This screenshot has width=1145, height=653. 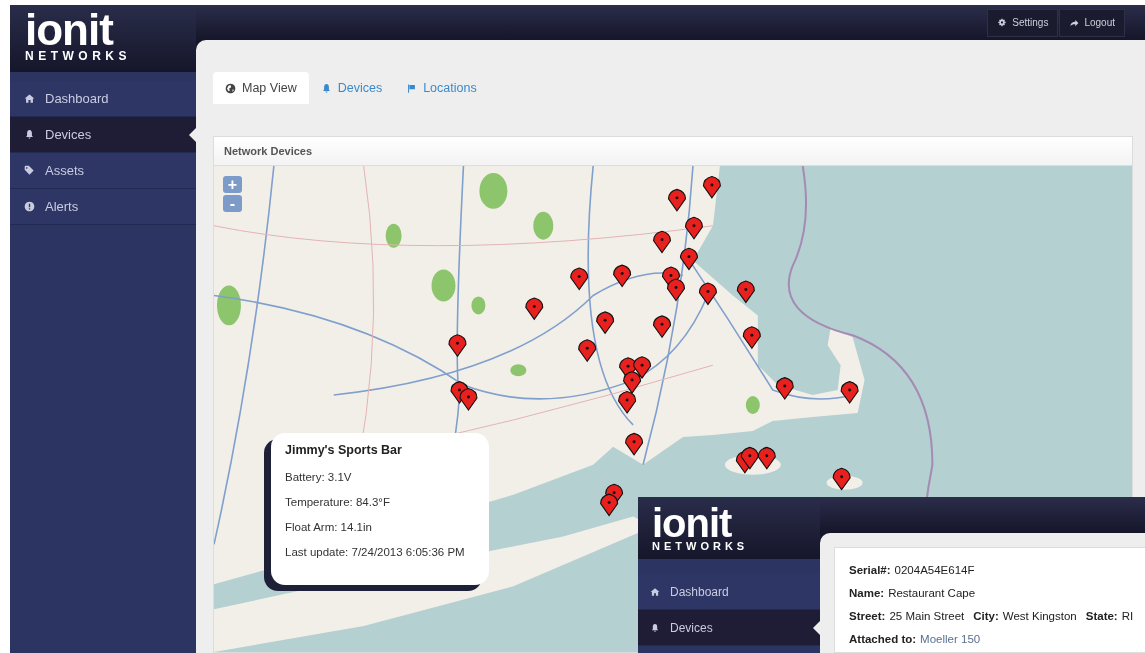 I want to click on globe-icon, so click(x=230, y=88).